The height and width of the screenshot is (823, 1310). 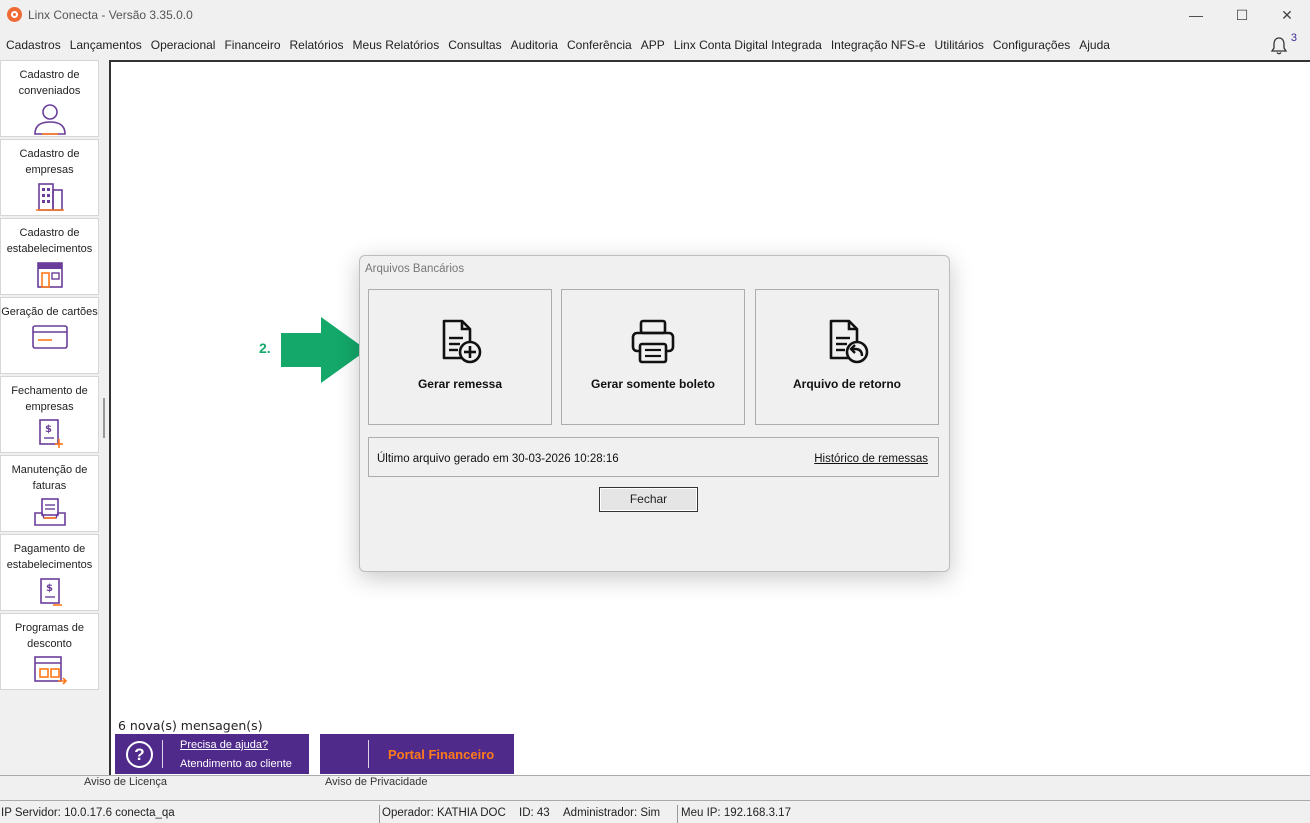 I want to click on status-operator: Operador: KATHIA DOC, so click(x=444, y=813).